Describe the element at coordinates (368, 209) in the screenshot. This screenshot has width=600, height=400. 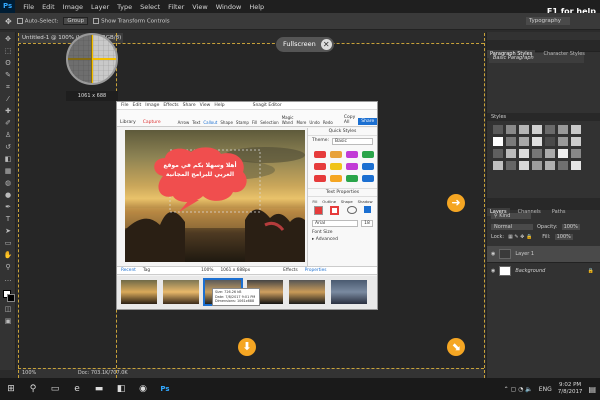
I see `shadow-checkbox` at that location.